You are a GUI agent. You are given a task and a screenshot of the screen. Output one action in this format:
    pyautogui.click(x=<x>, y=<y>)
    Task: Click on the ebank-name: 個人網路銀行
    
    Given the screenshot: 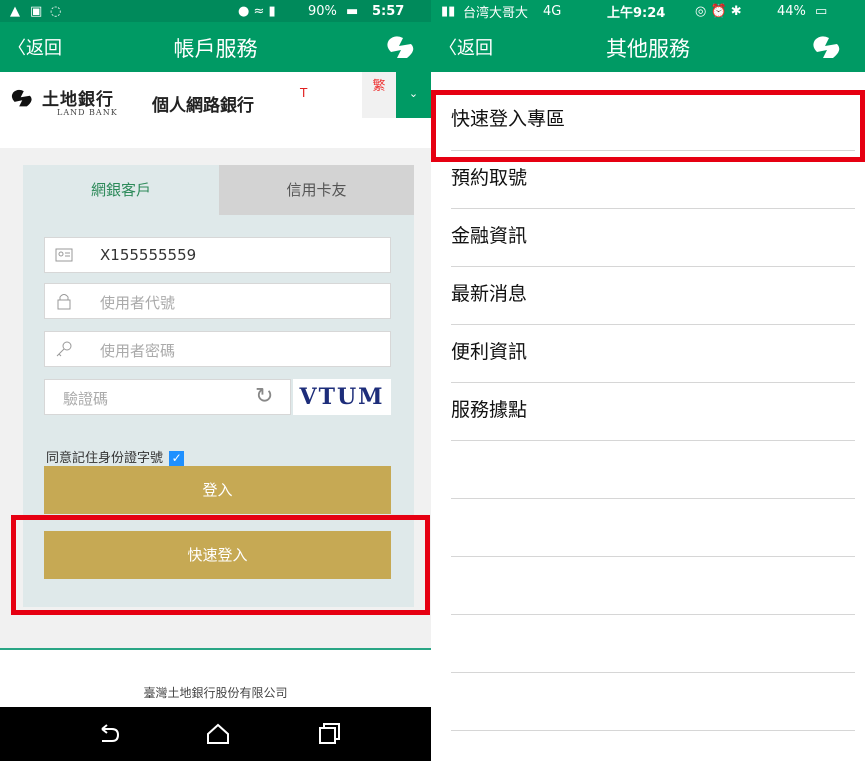 What is the action you would take?
    pyautogui.click(x=203, y=106)
    